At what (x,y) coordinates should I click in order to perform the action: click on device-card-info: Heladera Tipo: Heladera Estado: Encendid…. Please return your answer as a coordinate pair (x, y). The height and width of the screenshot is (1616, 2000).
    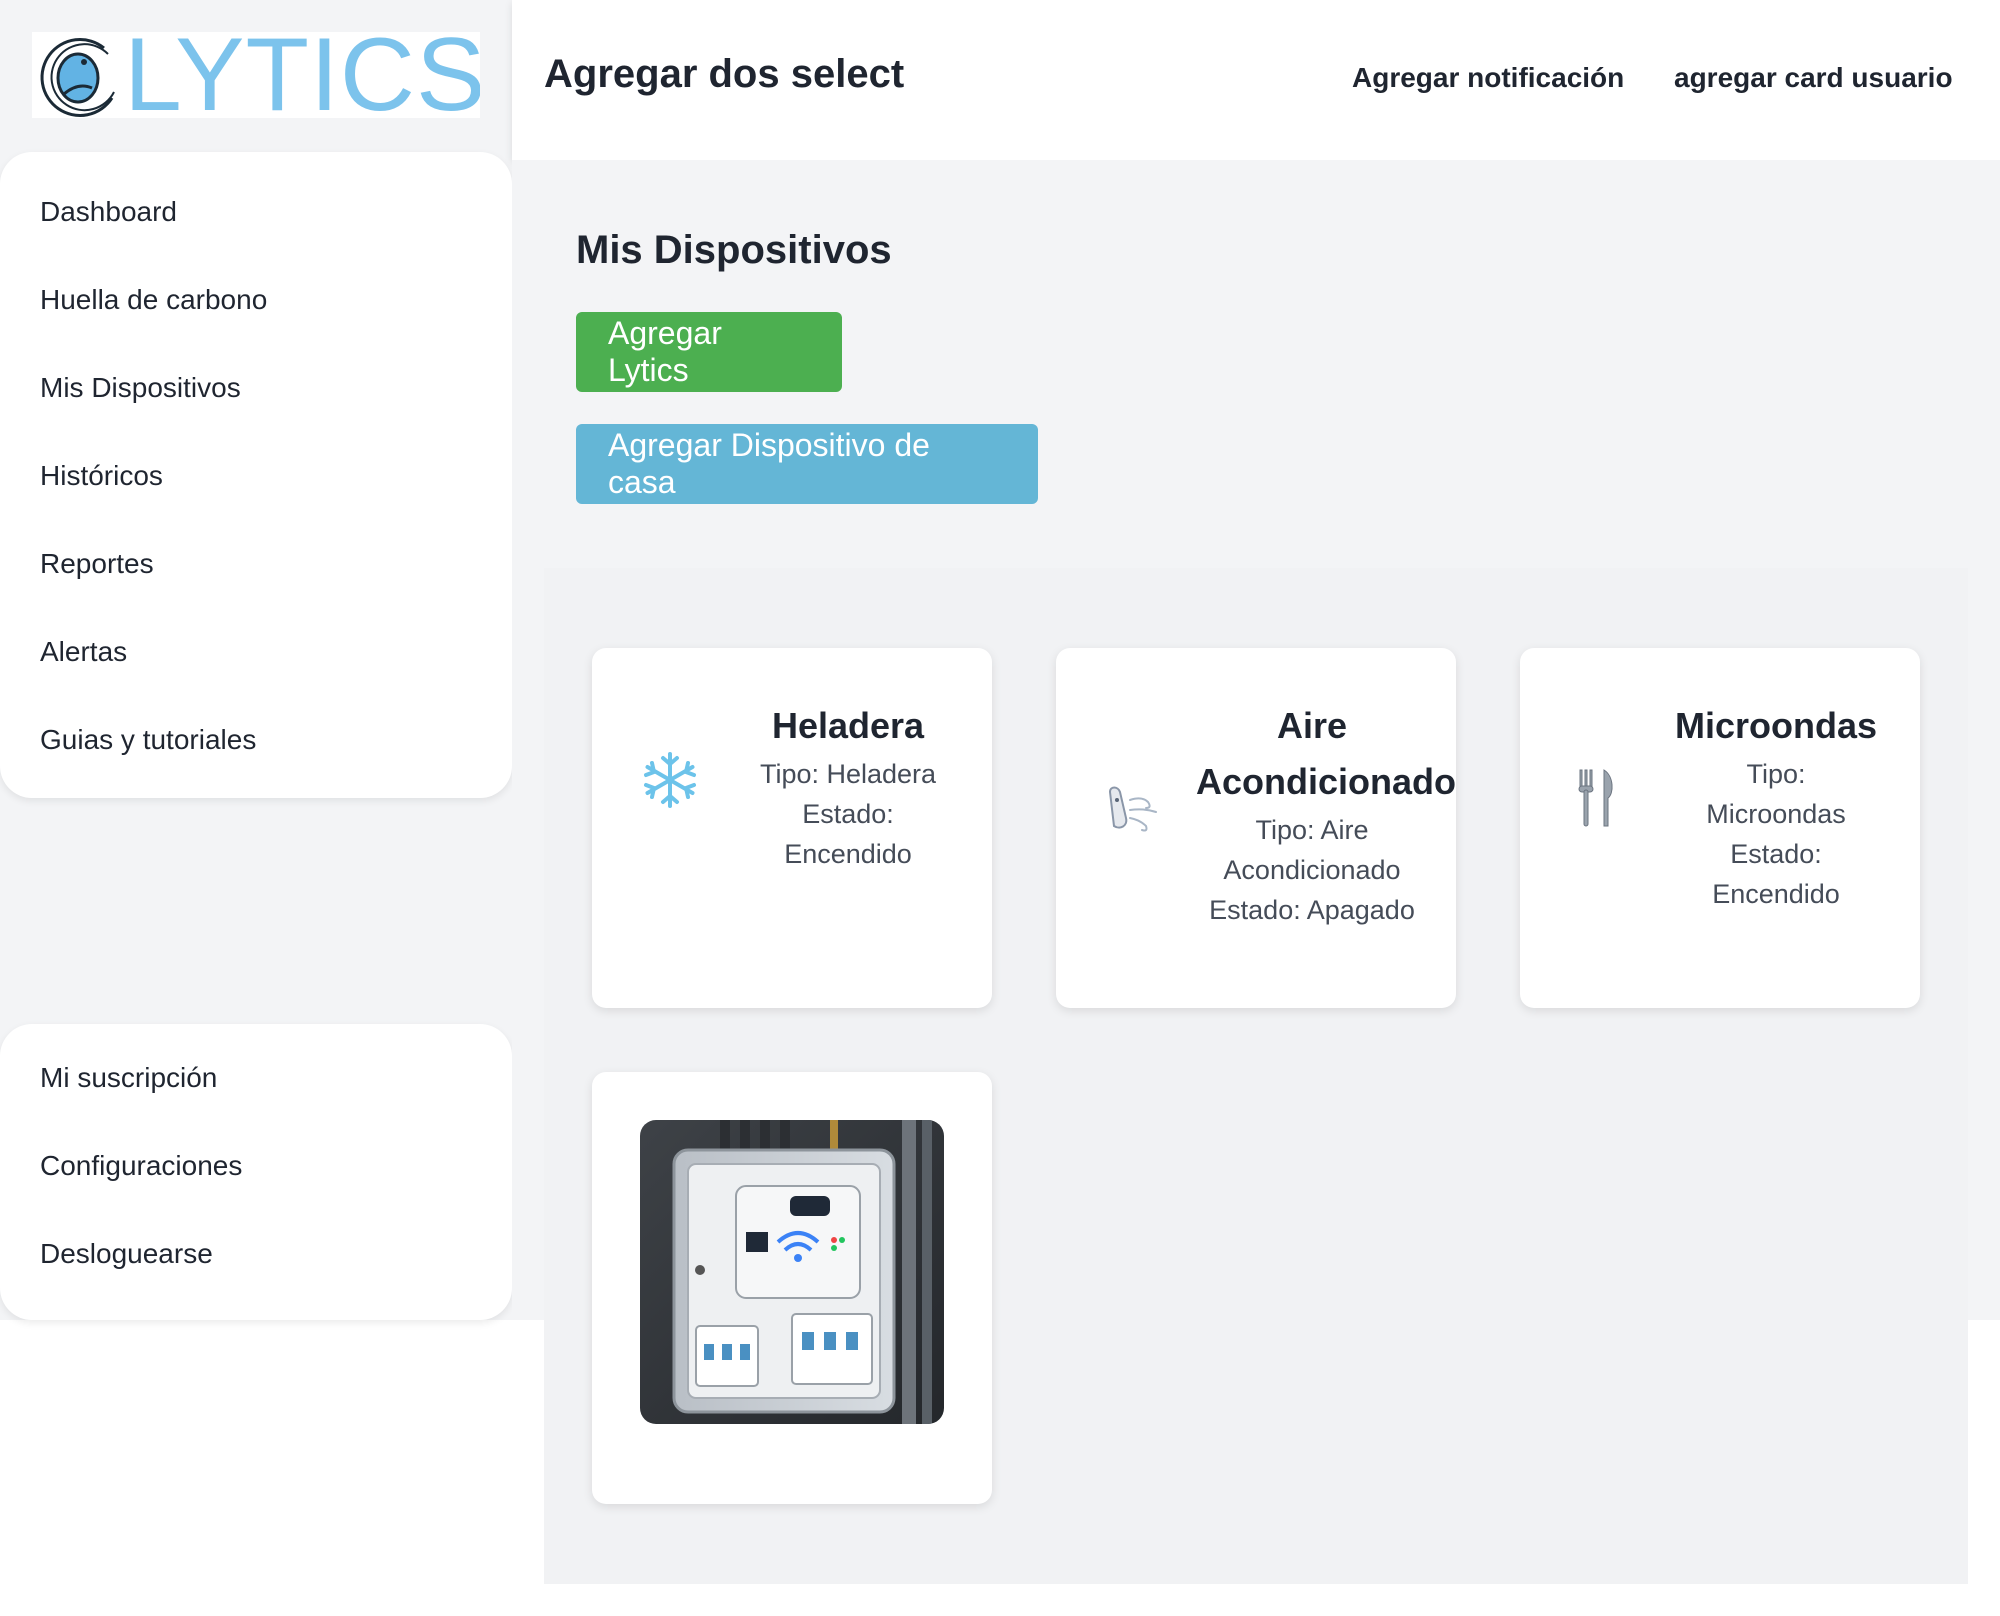
    Looking at the image, I should click on (848, 786).